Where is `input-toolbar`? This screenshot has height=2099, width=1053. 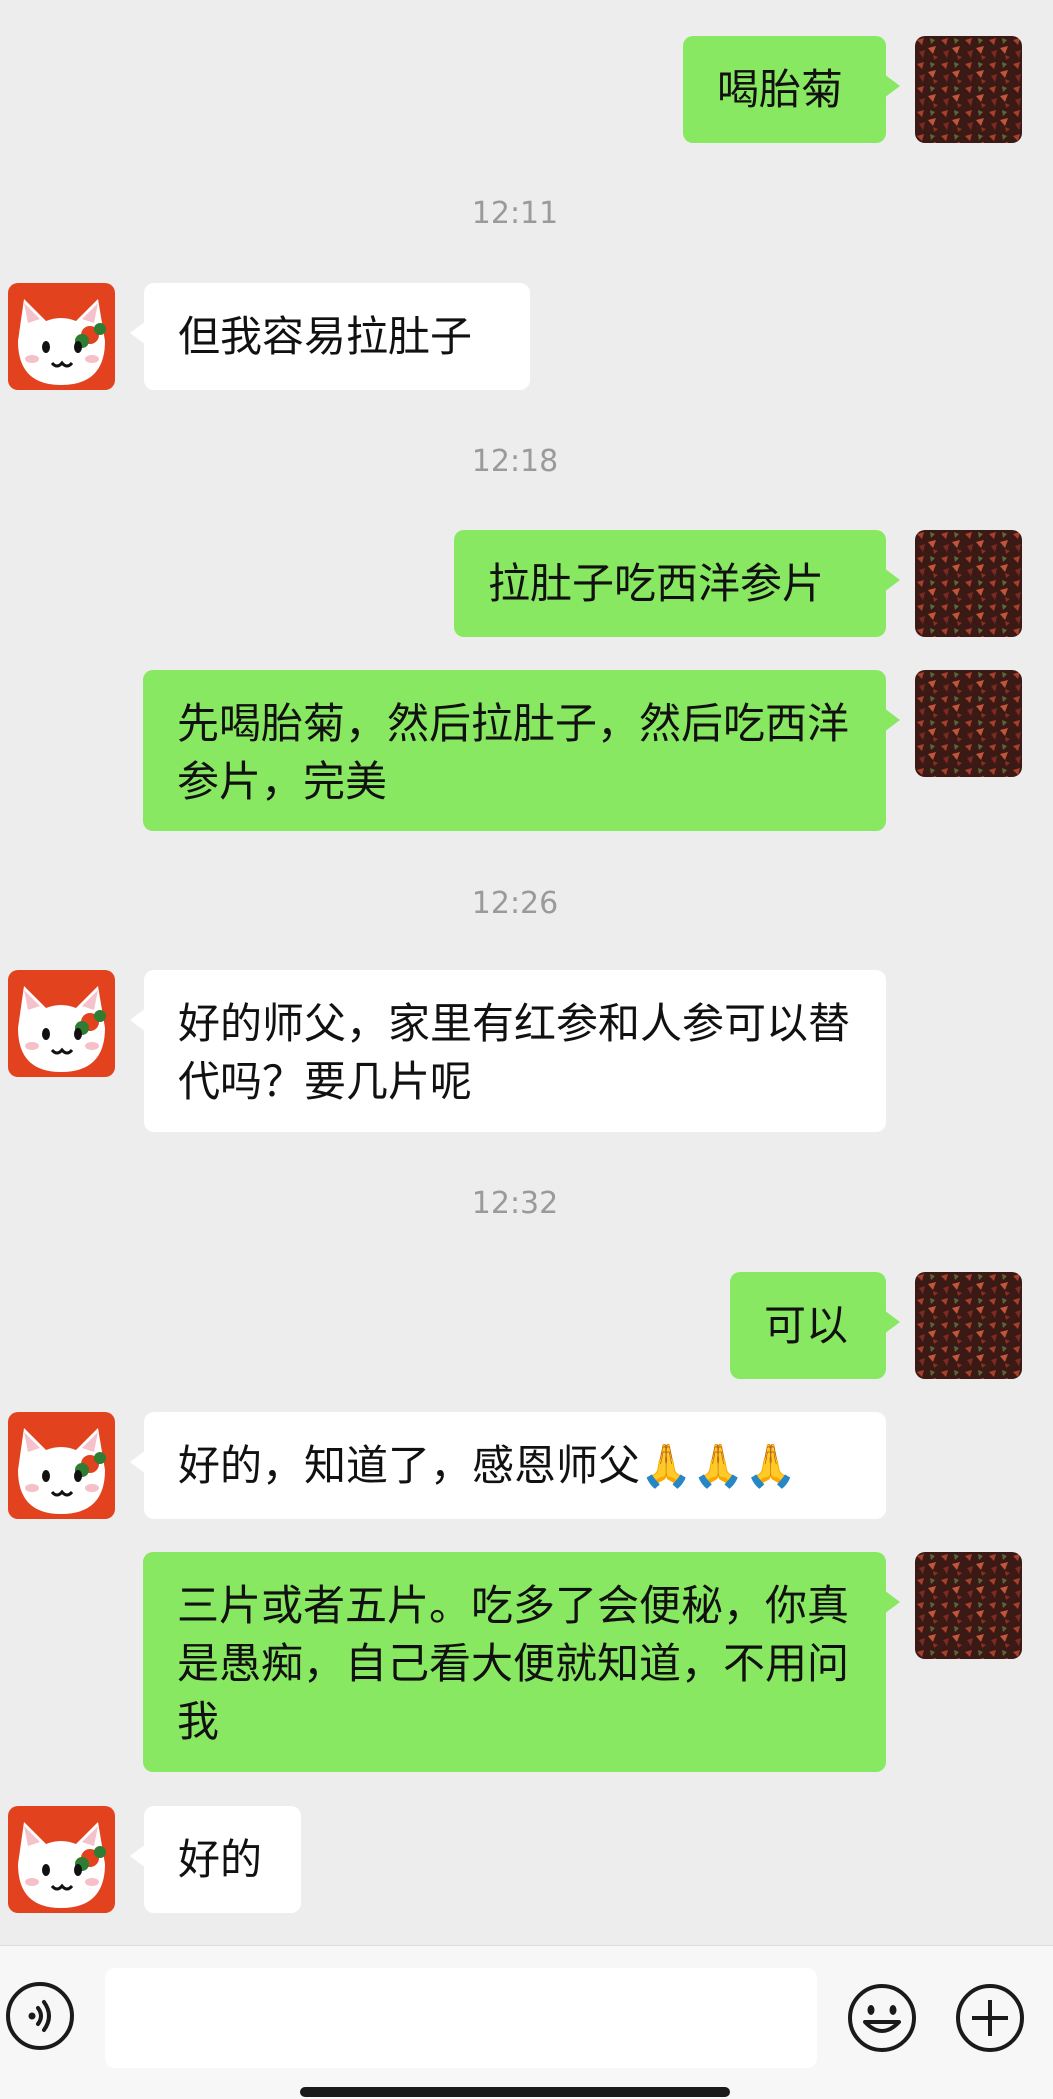
input-toolbar is located at coordinates (526, 2022).